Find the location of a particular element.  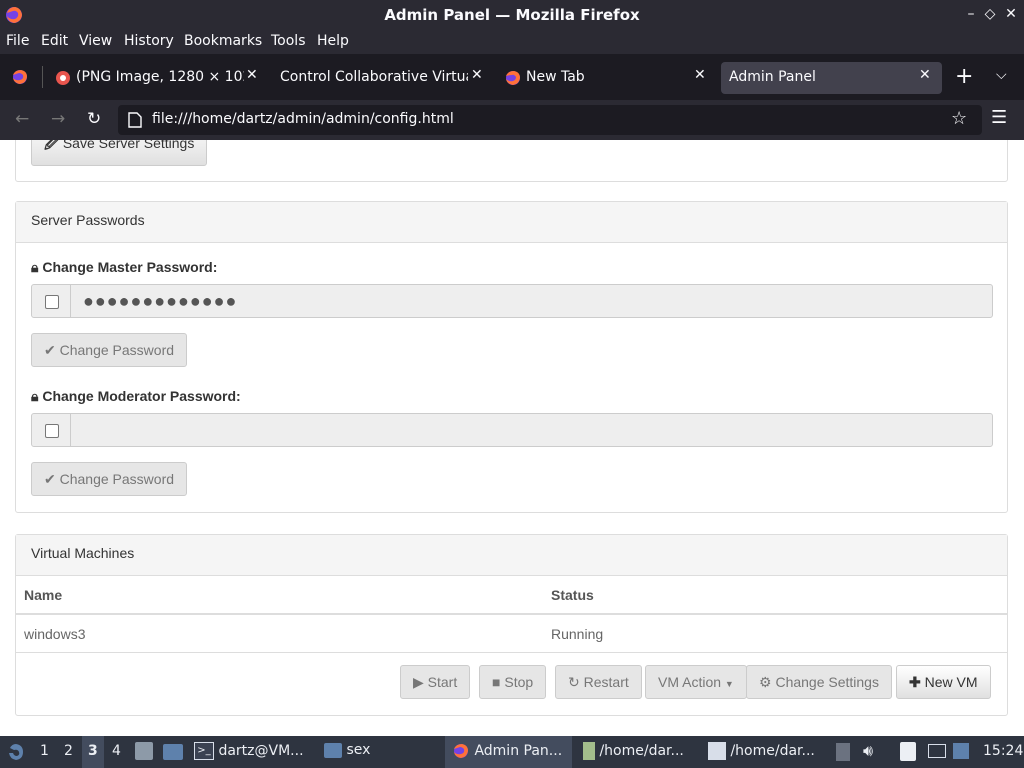

tab-png-image: (PNG Image, 1280 × 102 ✕ is located at coordinates (157, 78).